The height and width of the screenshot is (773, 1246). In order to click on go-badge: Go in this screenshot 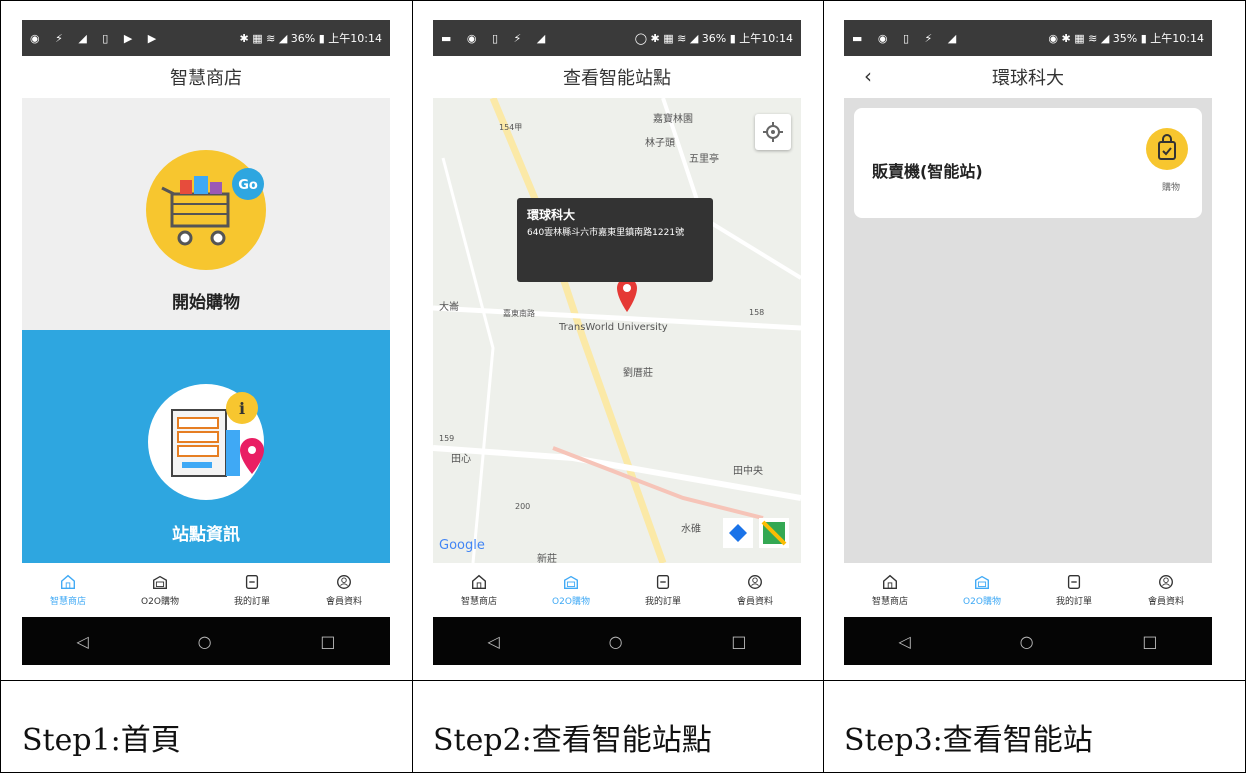, I will do `click(248, 185)`.